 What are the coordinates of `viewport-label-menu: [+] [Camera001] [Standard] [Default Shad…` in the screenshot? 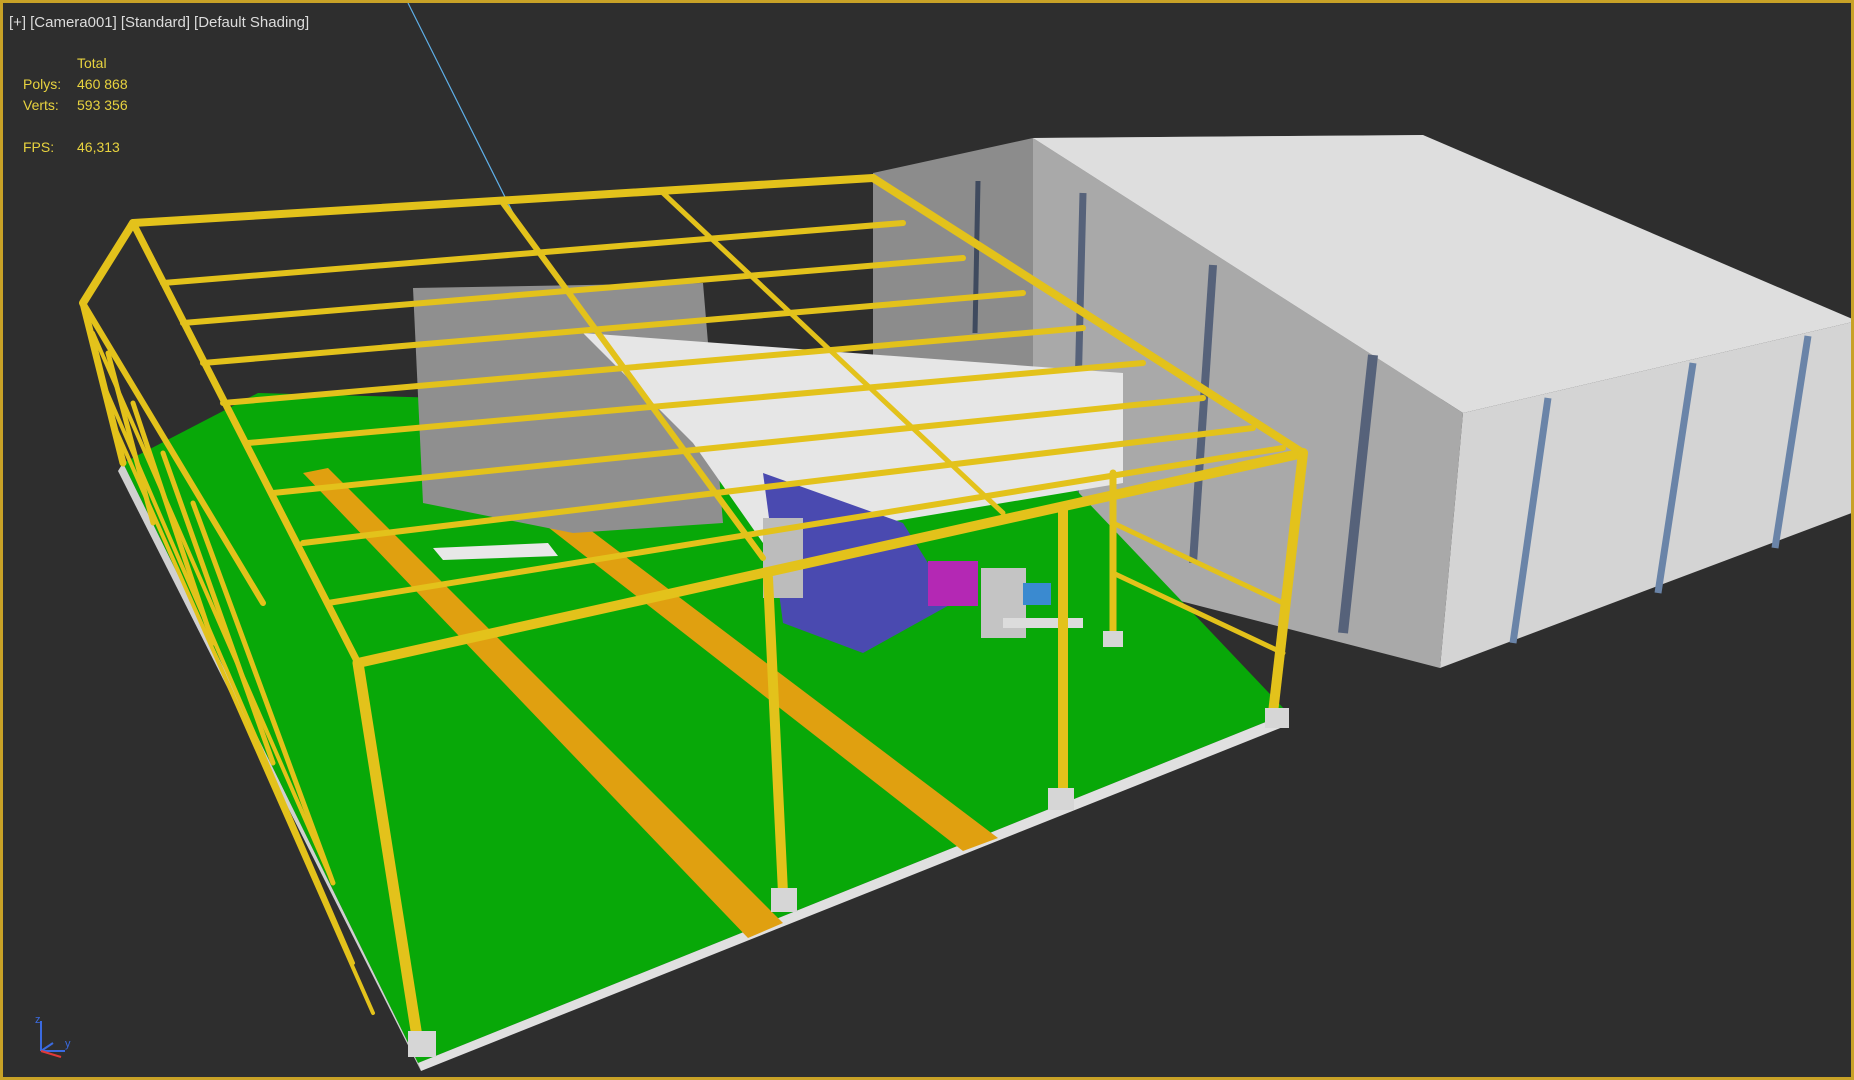 It's located at (159, 22).